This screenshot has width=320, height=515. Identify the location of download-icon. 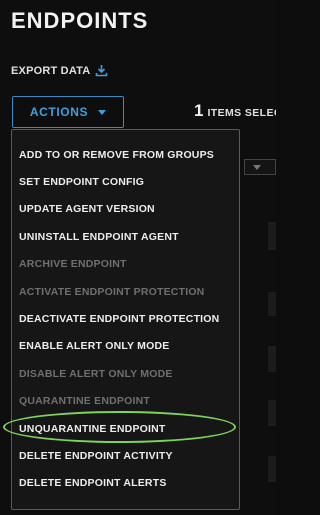
(101, 70).